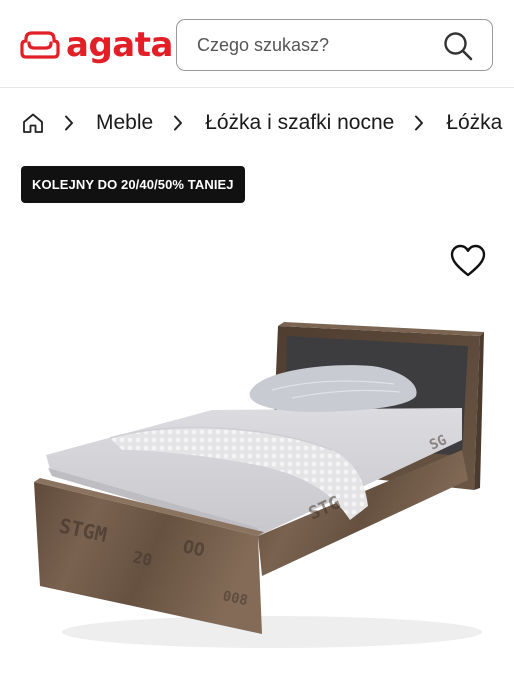 The height and width of the screenshot is (699, 514). Describe the element at coordinates (299, 123) in the screenshot. I see `breadcrumb-item-lozka-i-szafki: Łóżka i szafki nocne` at that location.